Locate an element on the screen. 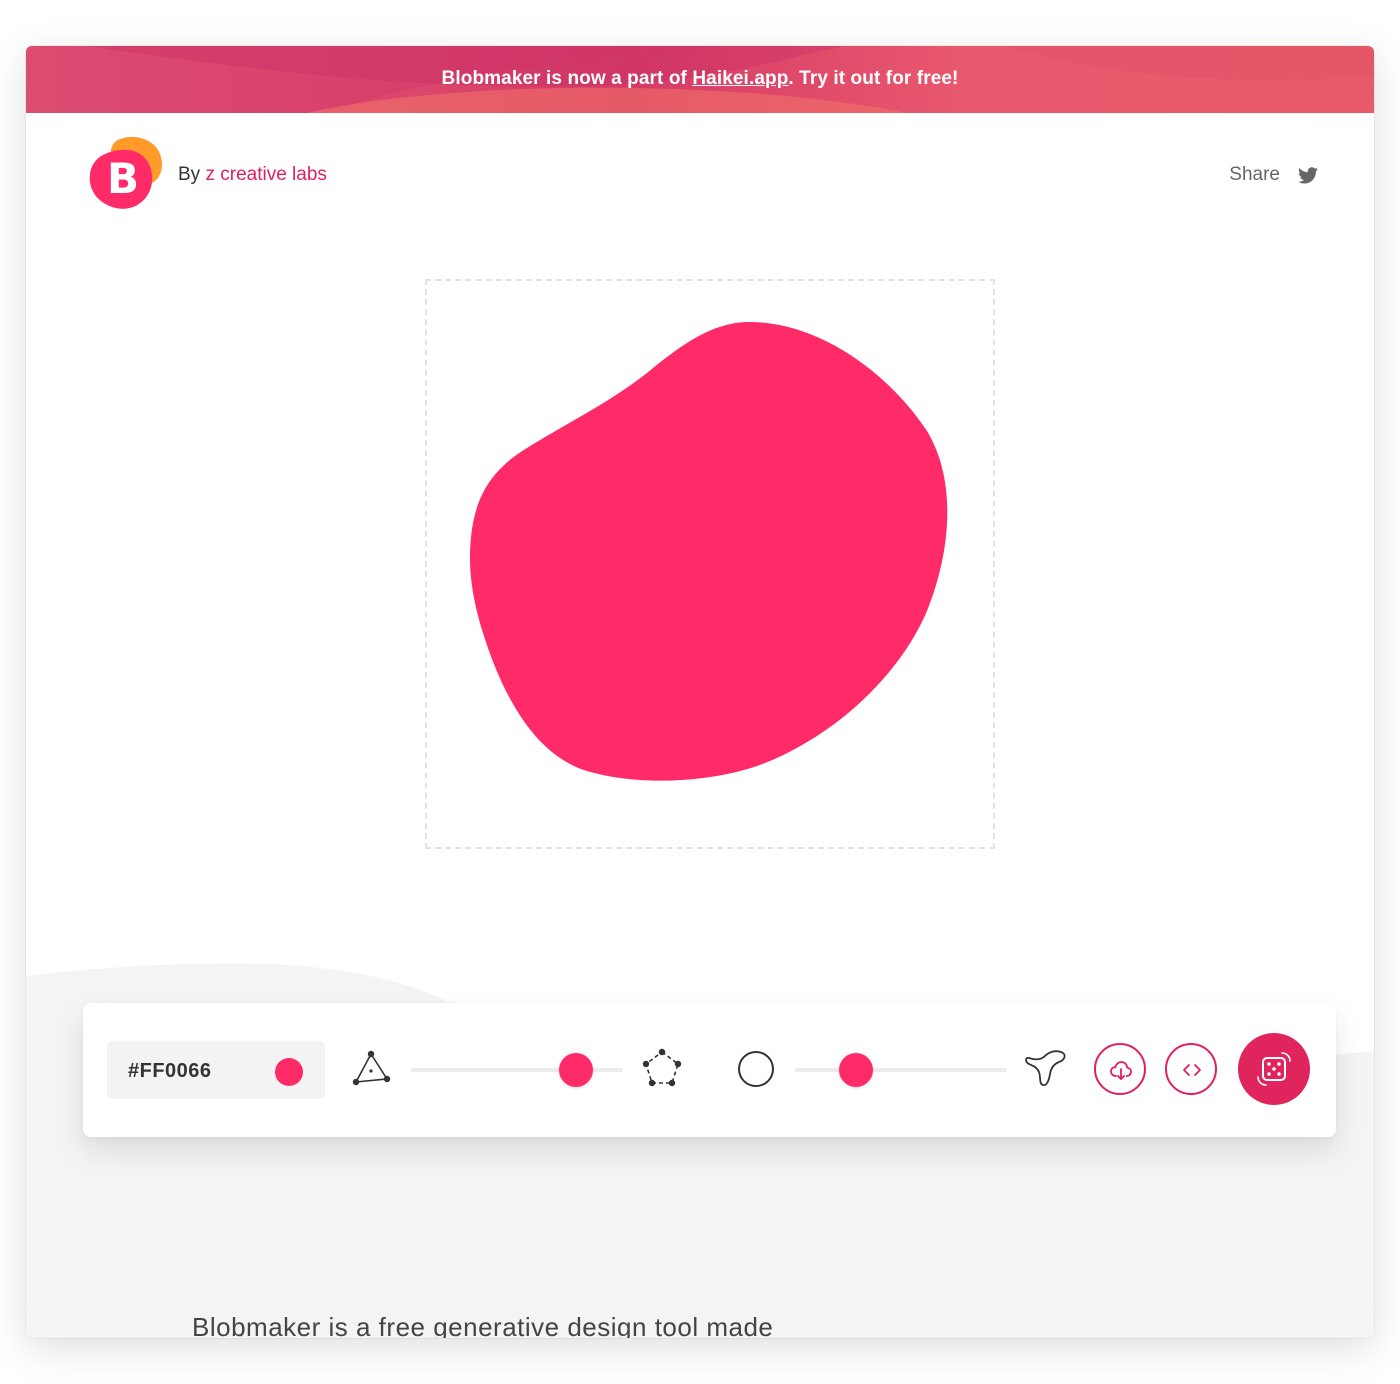  complexity-slider-thumb is located at coordinates (576, 1070).